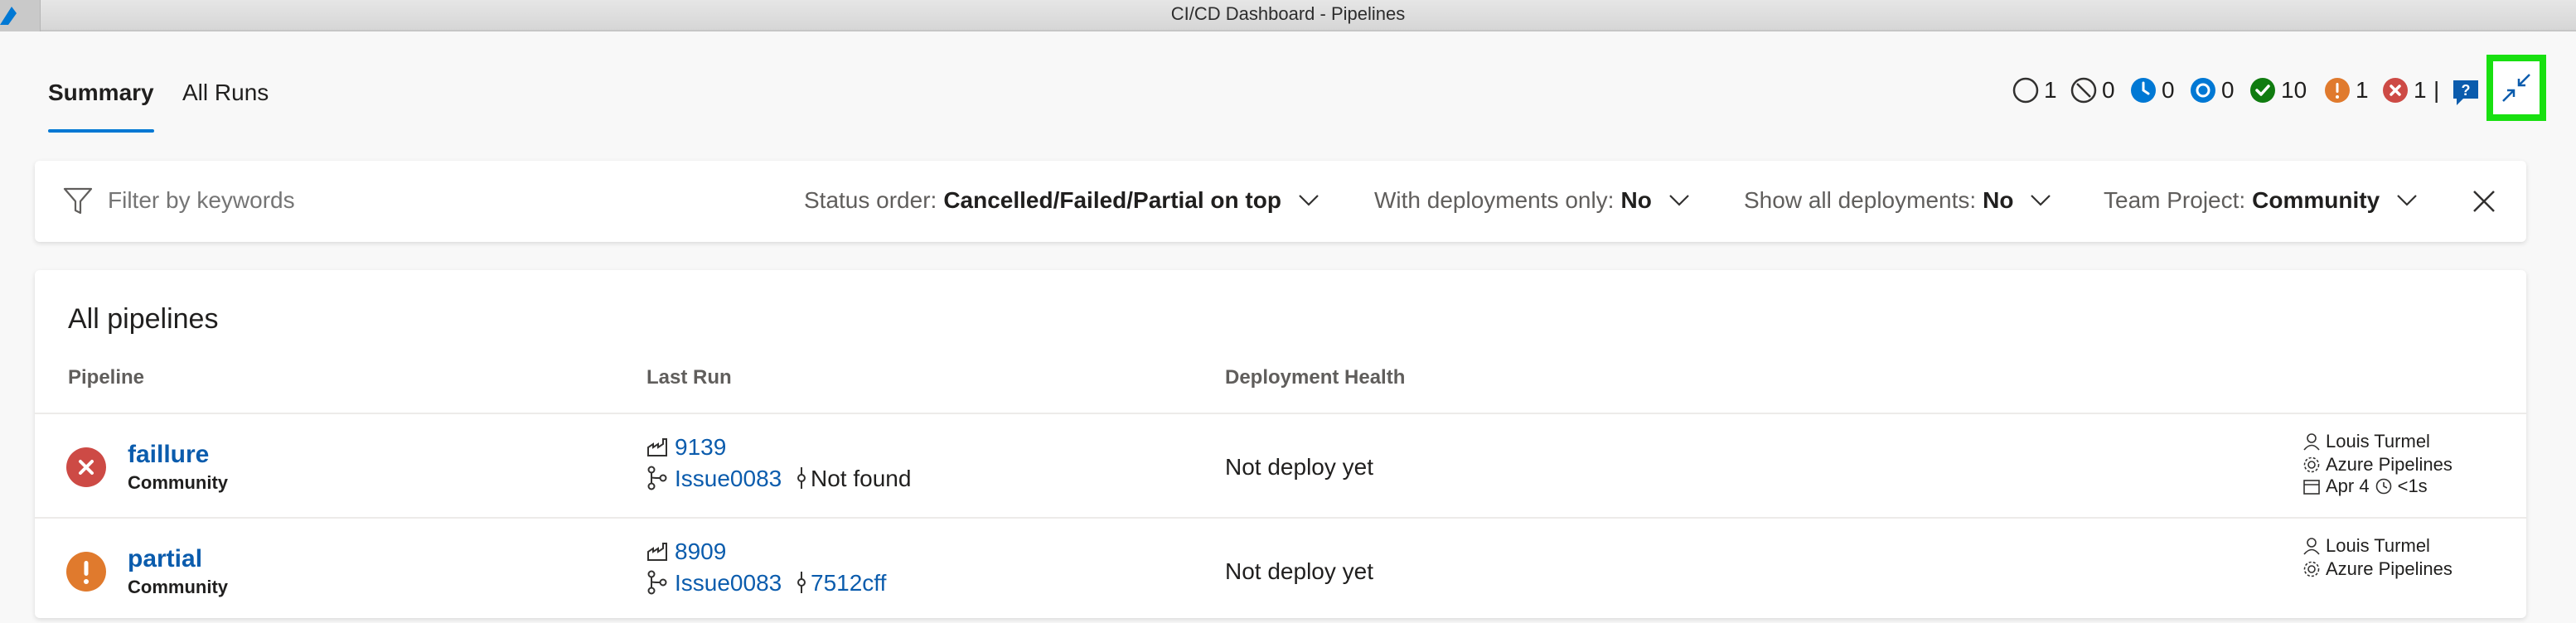 The width and height of the screenshot is (2576, 623). I want to click on clock-icon, so click(2383, 486).